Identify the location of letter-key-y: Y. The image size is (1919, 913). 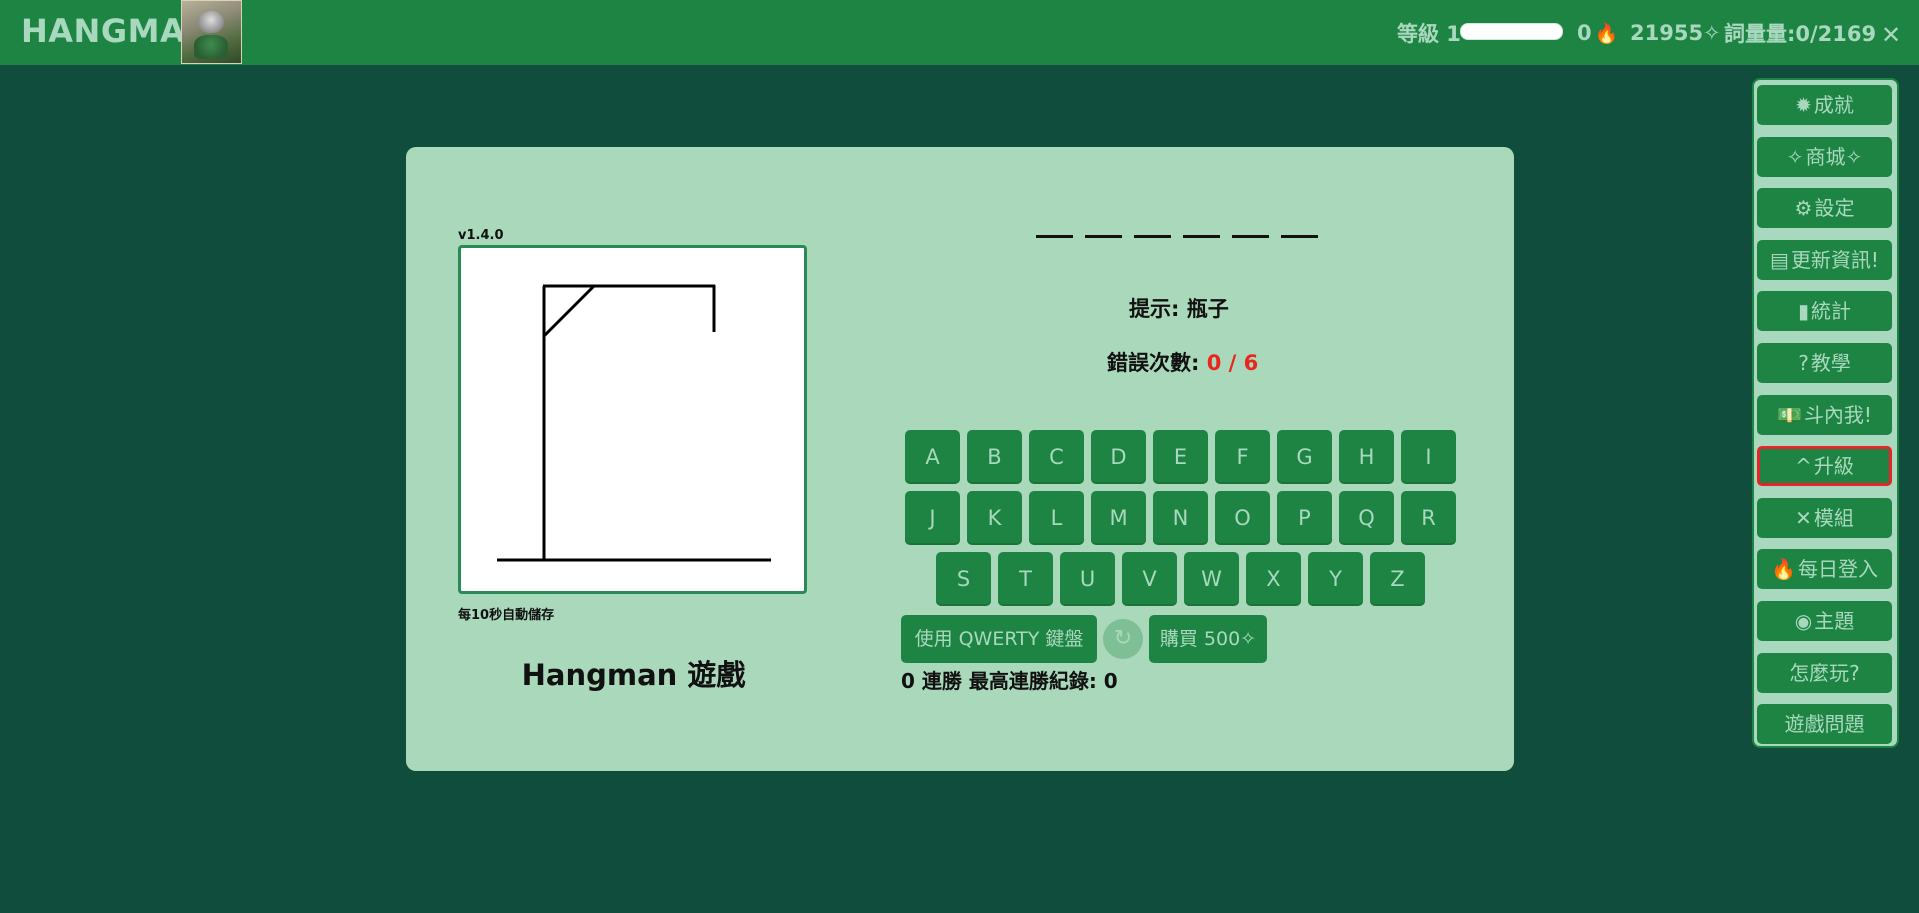
(1335, 579).